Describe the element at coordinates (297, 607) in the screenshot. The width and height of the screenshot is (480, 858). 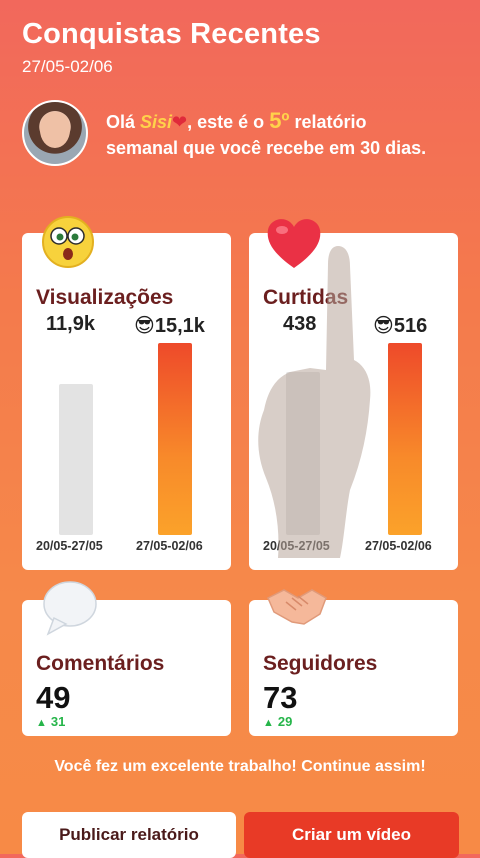
I see `handshake-icon` at that location.